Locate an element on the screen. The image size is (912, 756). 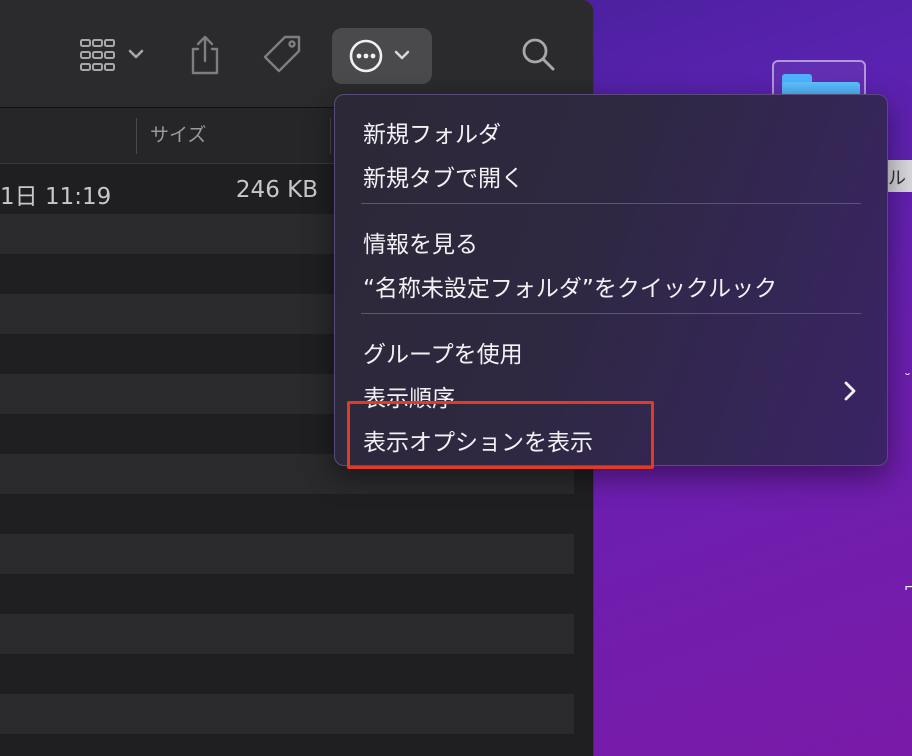
menu-item-new-folder: 新規フォルダ is located at coordinates (432, 132).